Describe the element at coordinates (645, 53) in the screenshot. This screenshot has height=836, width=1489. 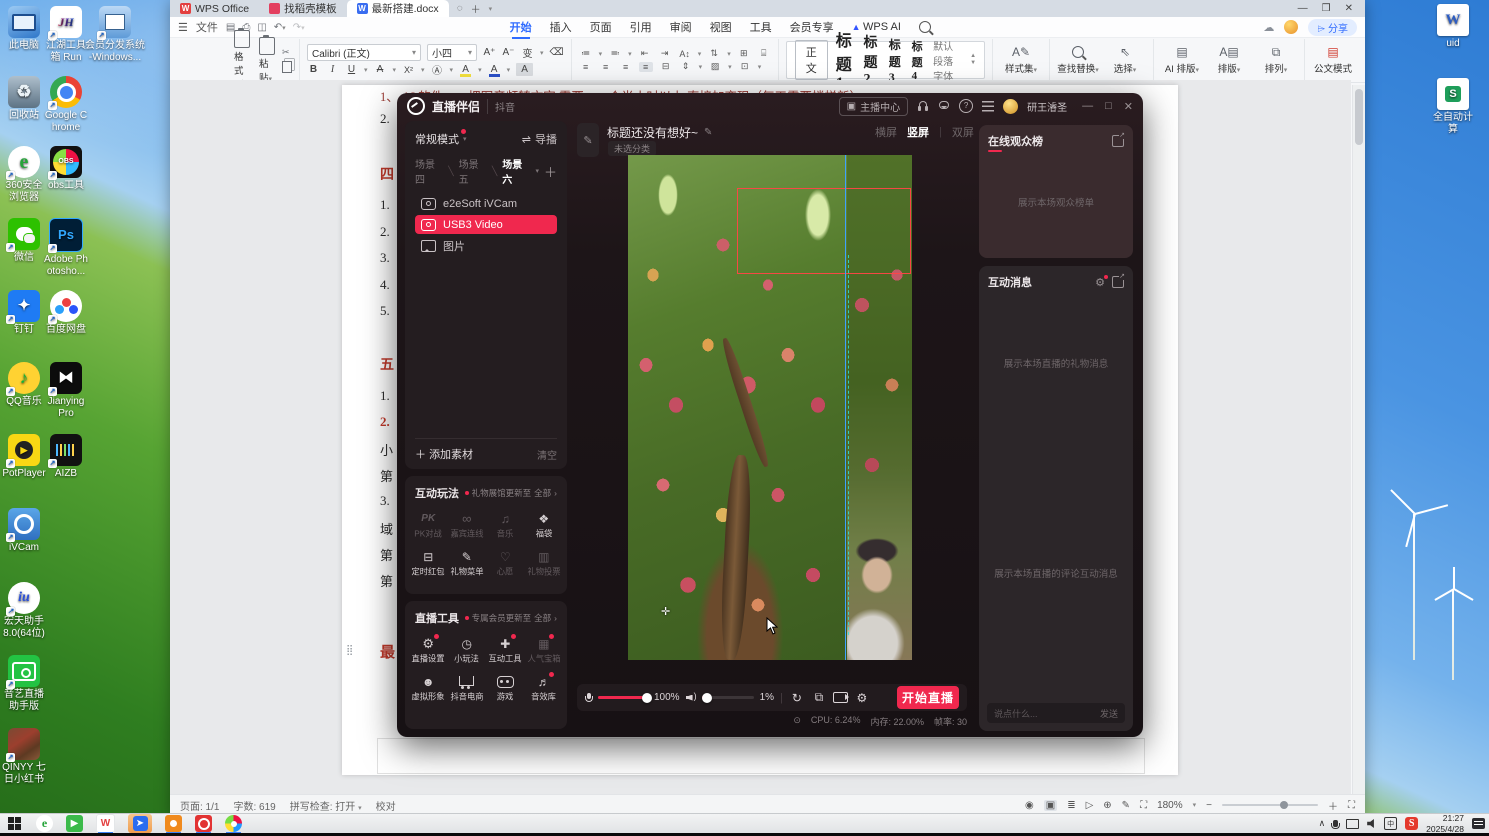
I see `decrease-indent-button: ⇤` at that location.